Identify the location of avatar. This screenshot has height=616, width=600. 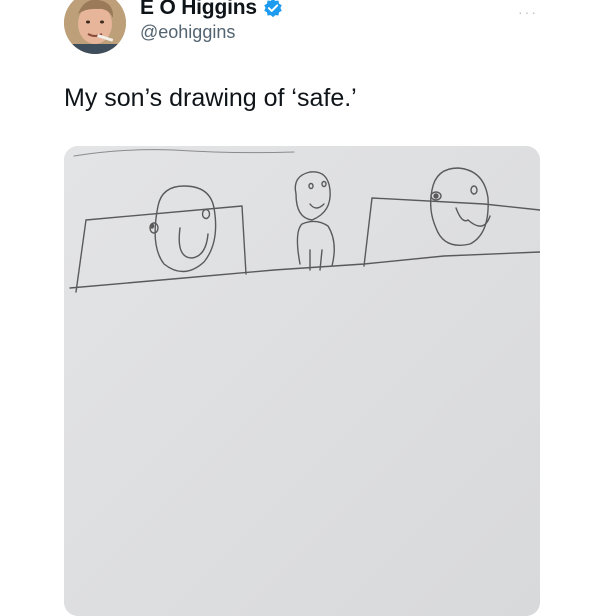
(95, 27).